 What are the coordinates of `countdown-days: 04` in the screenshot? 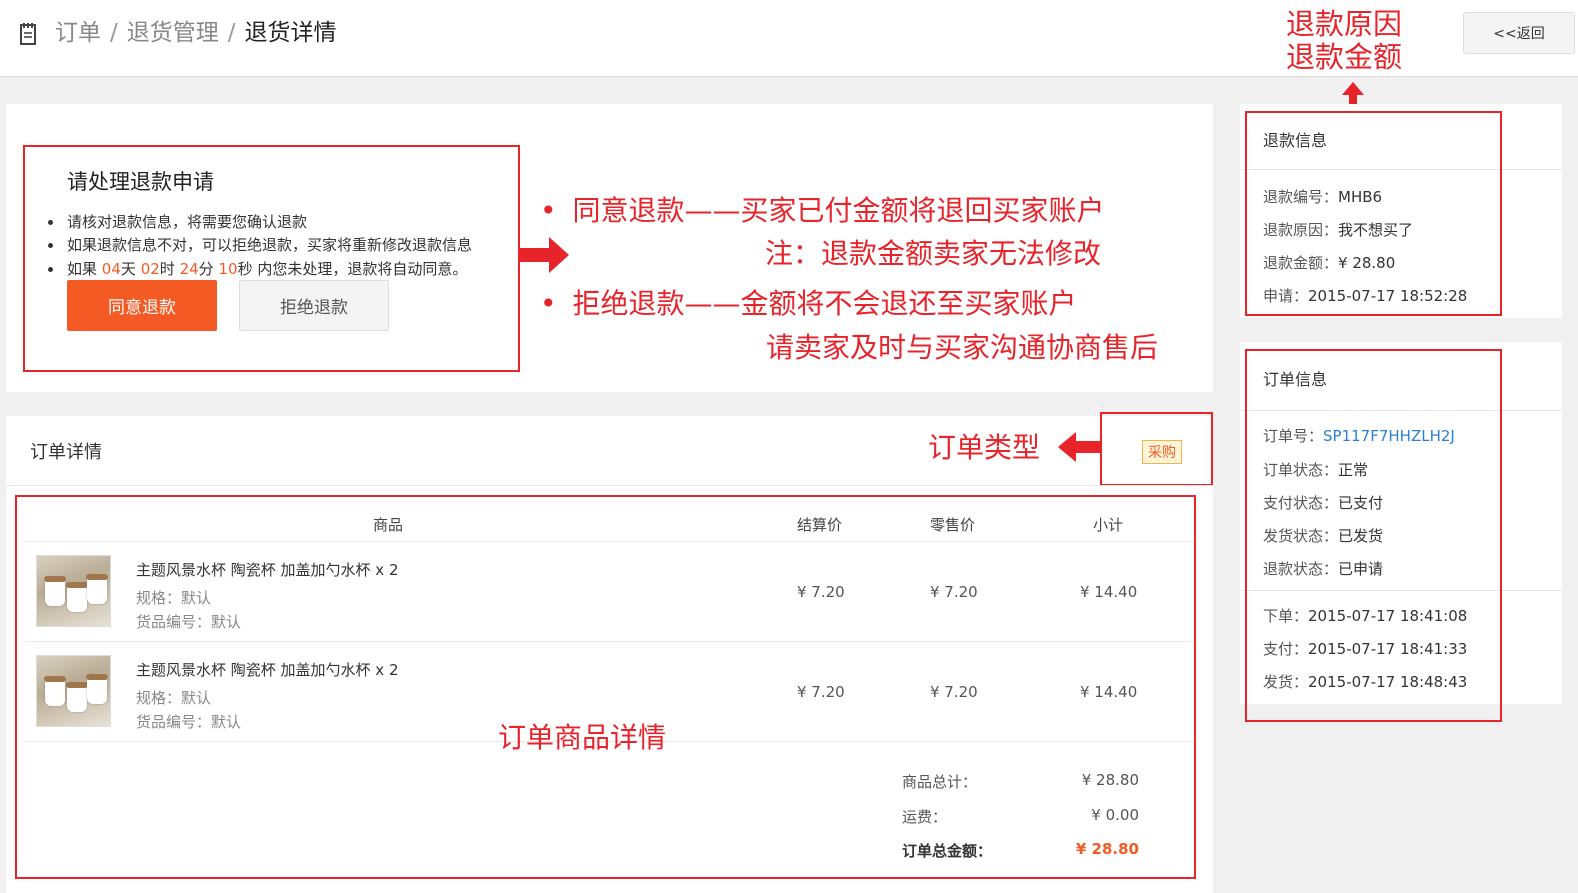 It's located at (111, 269).